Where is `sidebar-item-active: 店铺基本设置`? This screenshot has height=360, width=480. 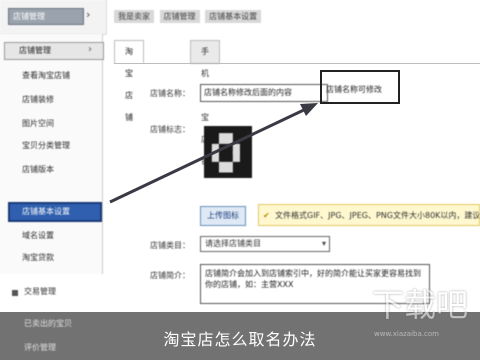 sidebar-item-active: 店铺基本设置 is located at coordinates (55, 212).